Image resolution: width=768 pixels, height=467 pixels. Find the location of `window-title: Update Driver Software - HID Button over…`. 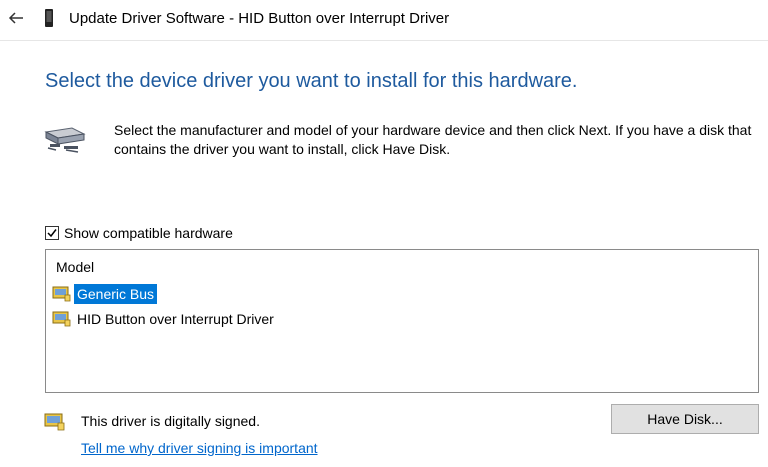

window-title: Update Driver Software - HID Button over… is located at coordinates (259, 18).